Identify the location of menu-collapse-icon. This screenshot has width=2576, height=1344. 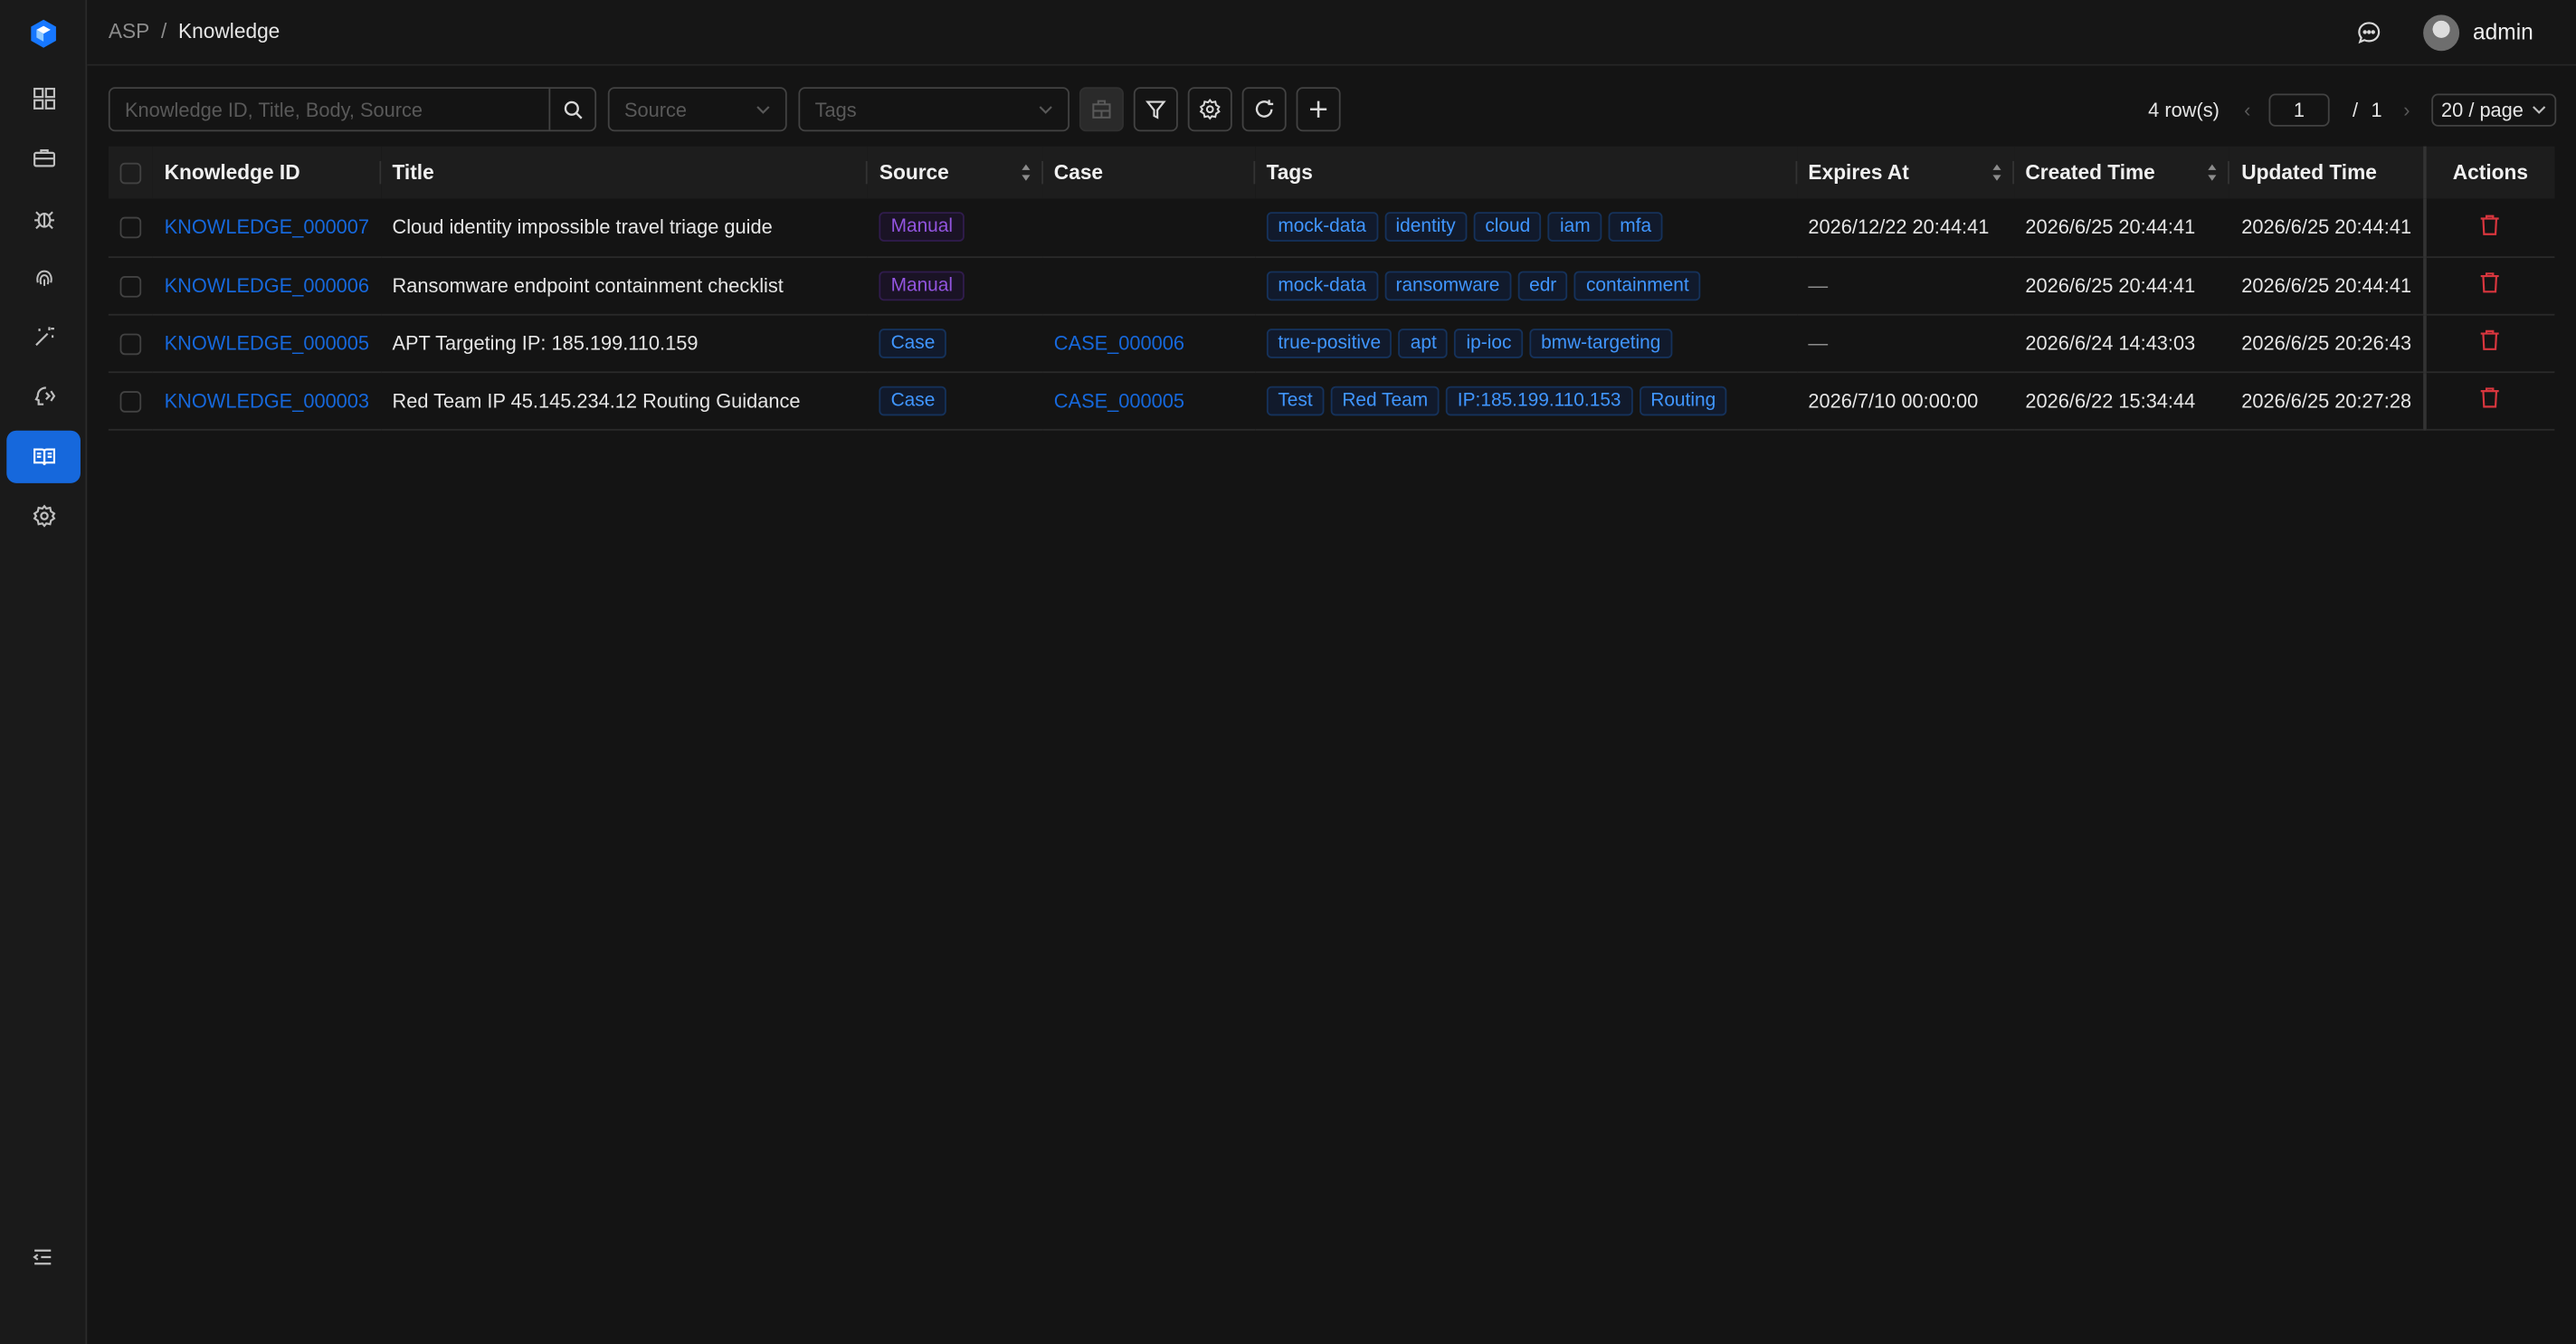
(43, 1257).